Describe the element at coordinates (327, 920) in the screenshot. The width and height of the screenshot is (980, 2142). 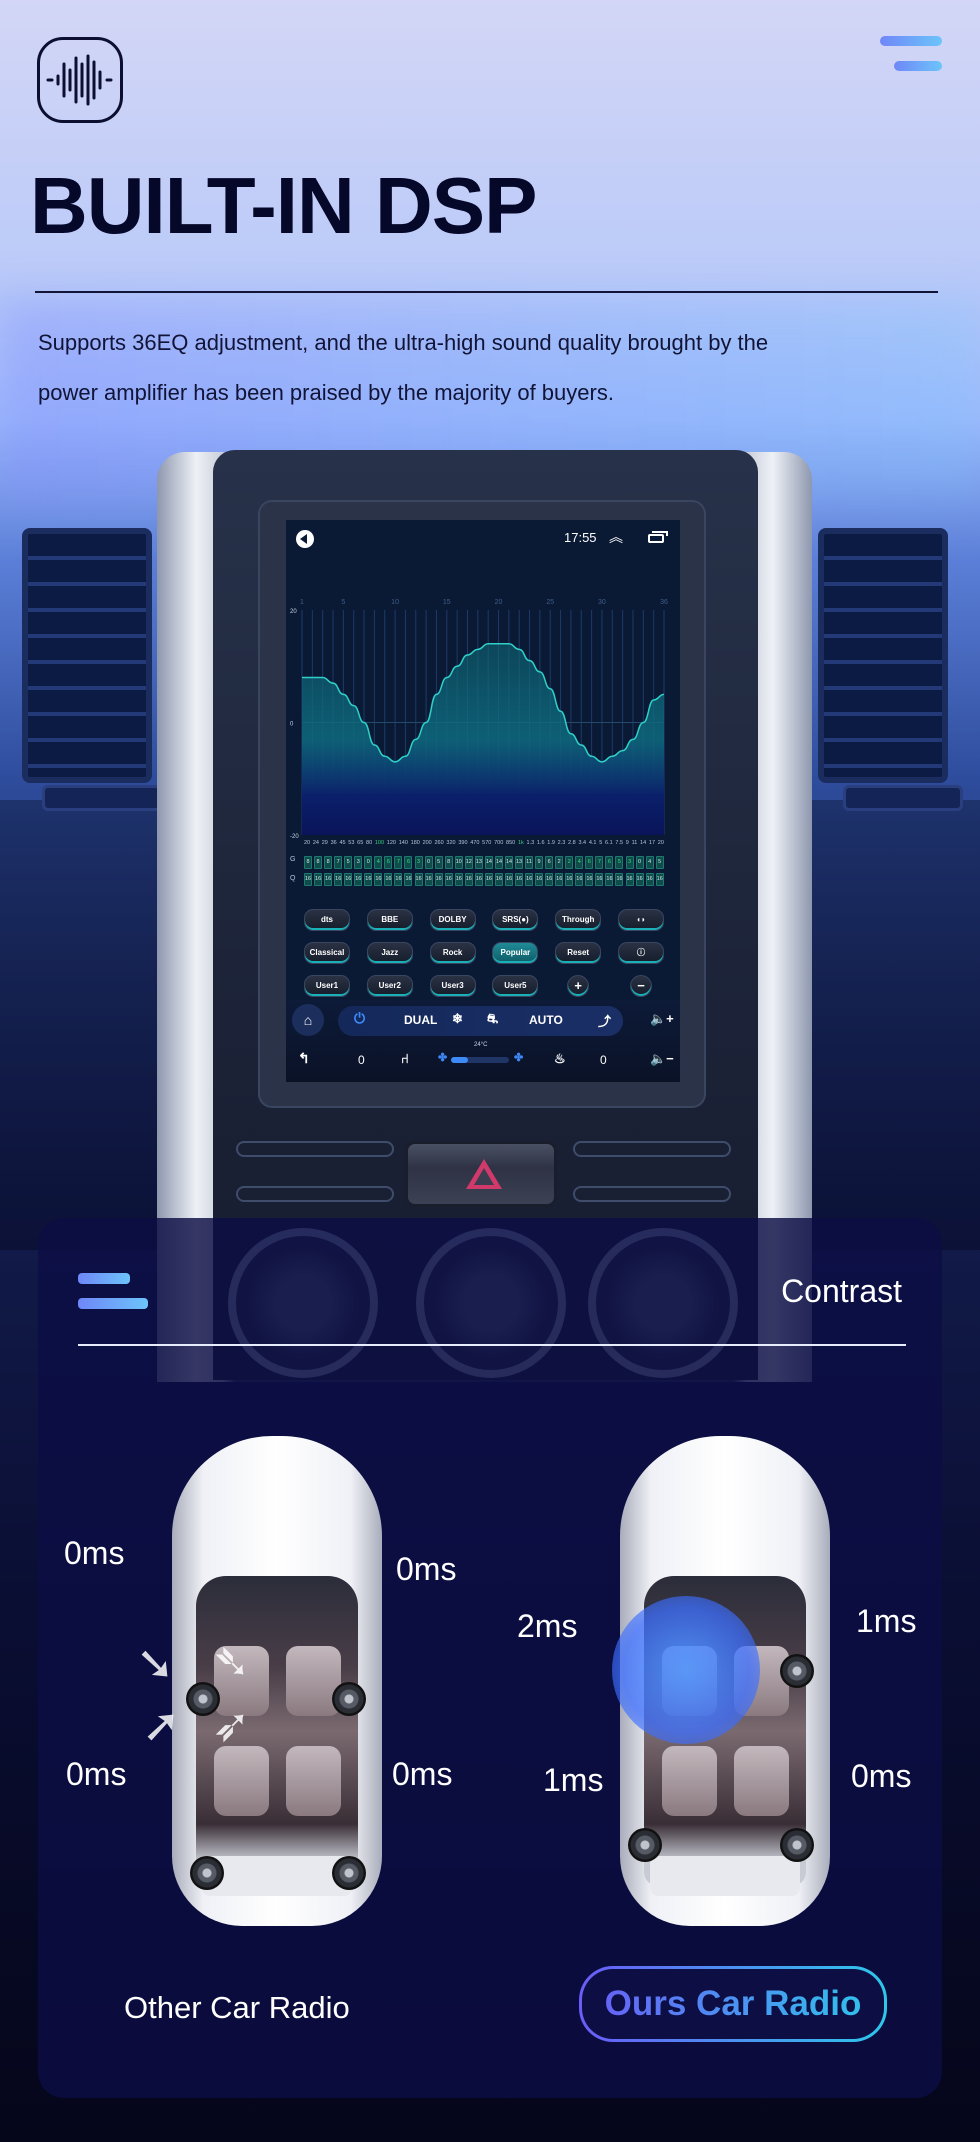
I see `dts-button: dts` at that location.